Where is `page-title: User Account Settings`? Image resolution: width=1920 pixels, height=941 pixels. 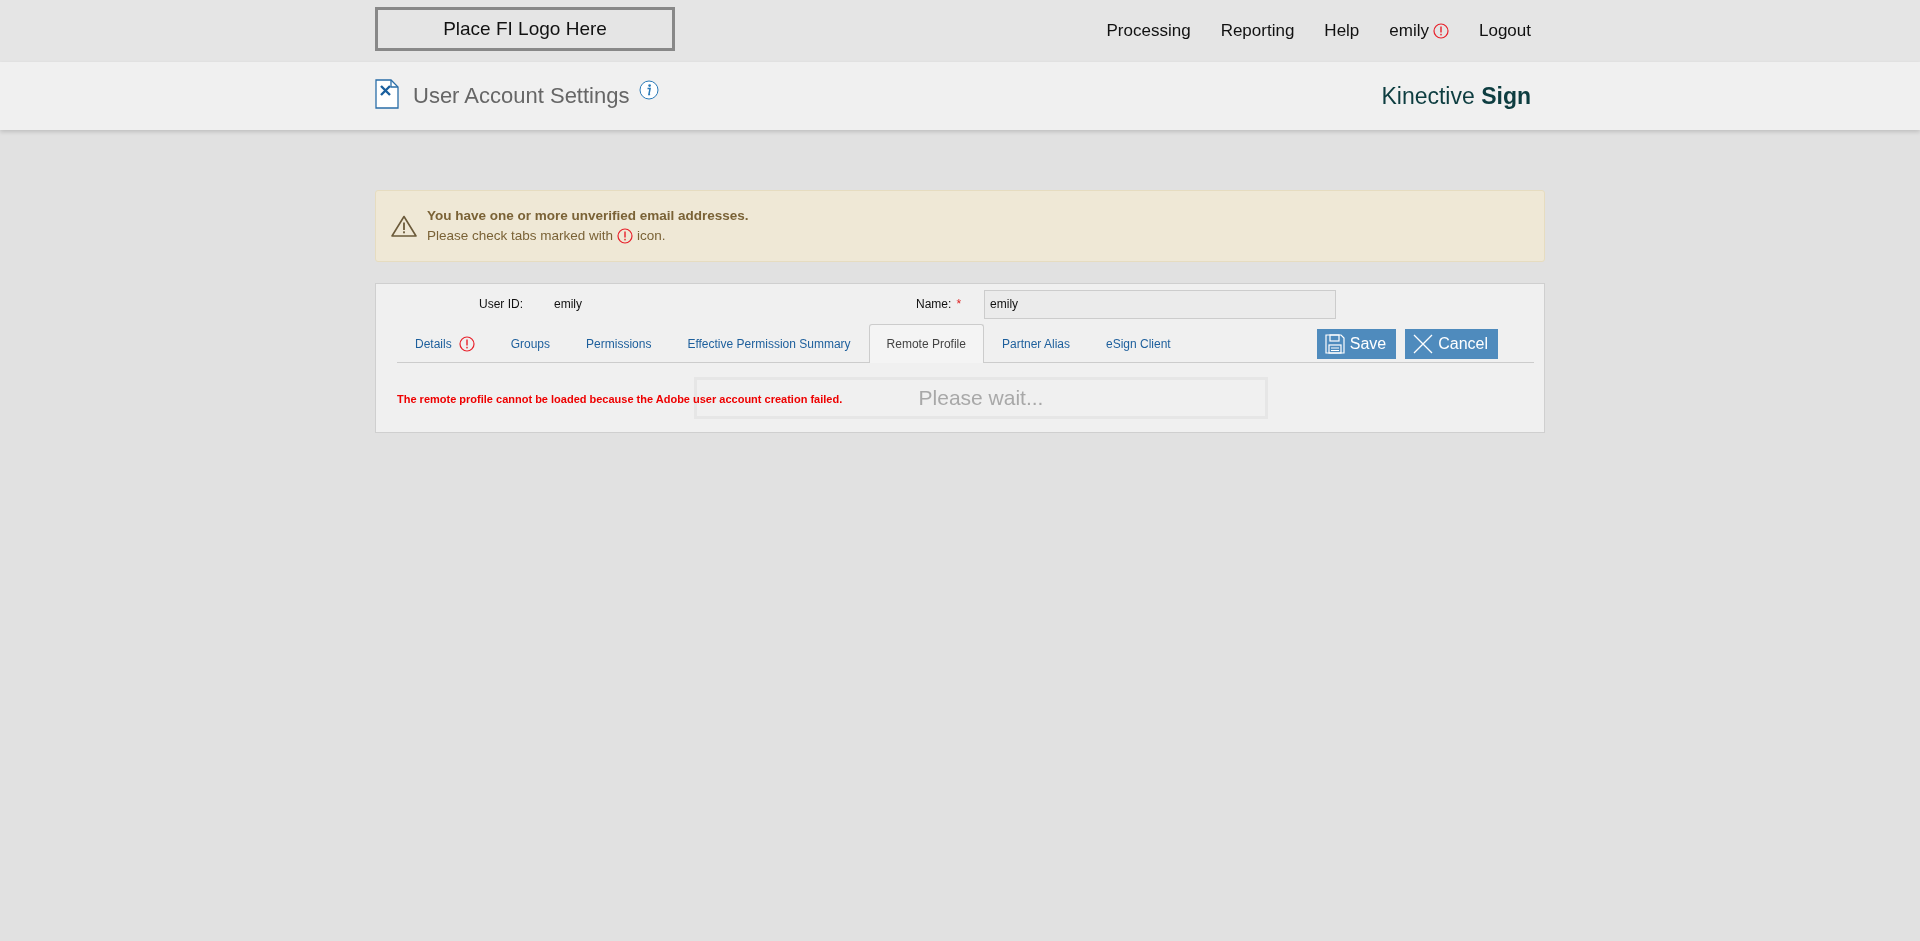 page-title: User Account Settings is located at coordinates (521, 96).